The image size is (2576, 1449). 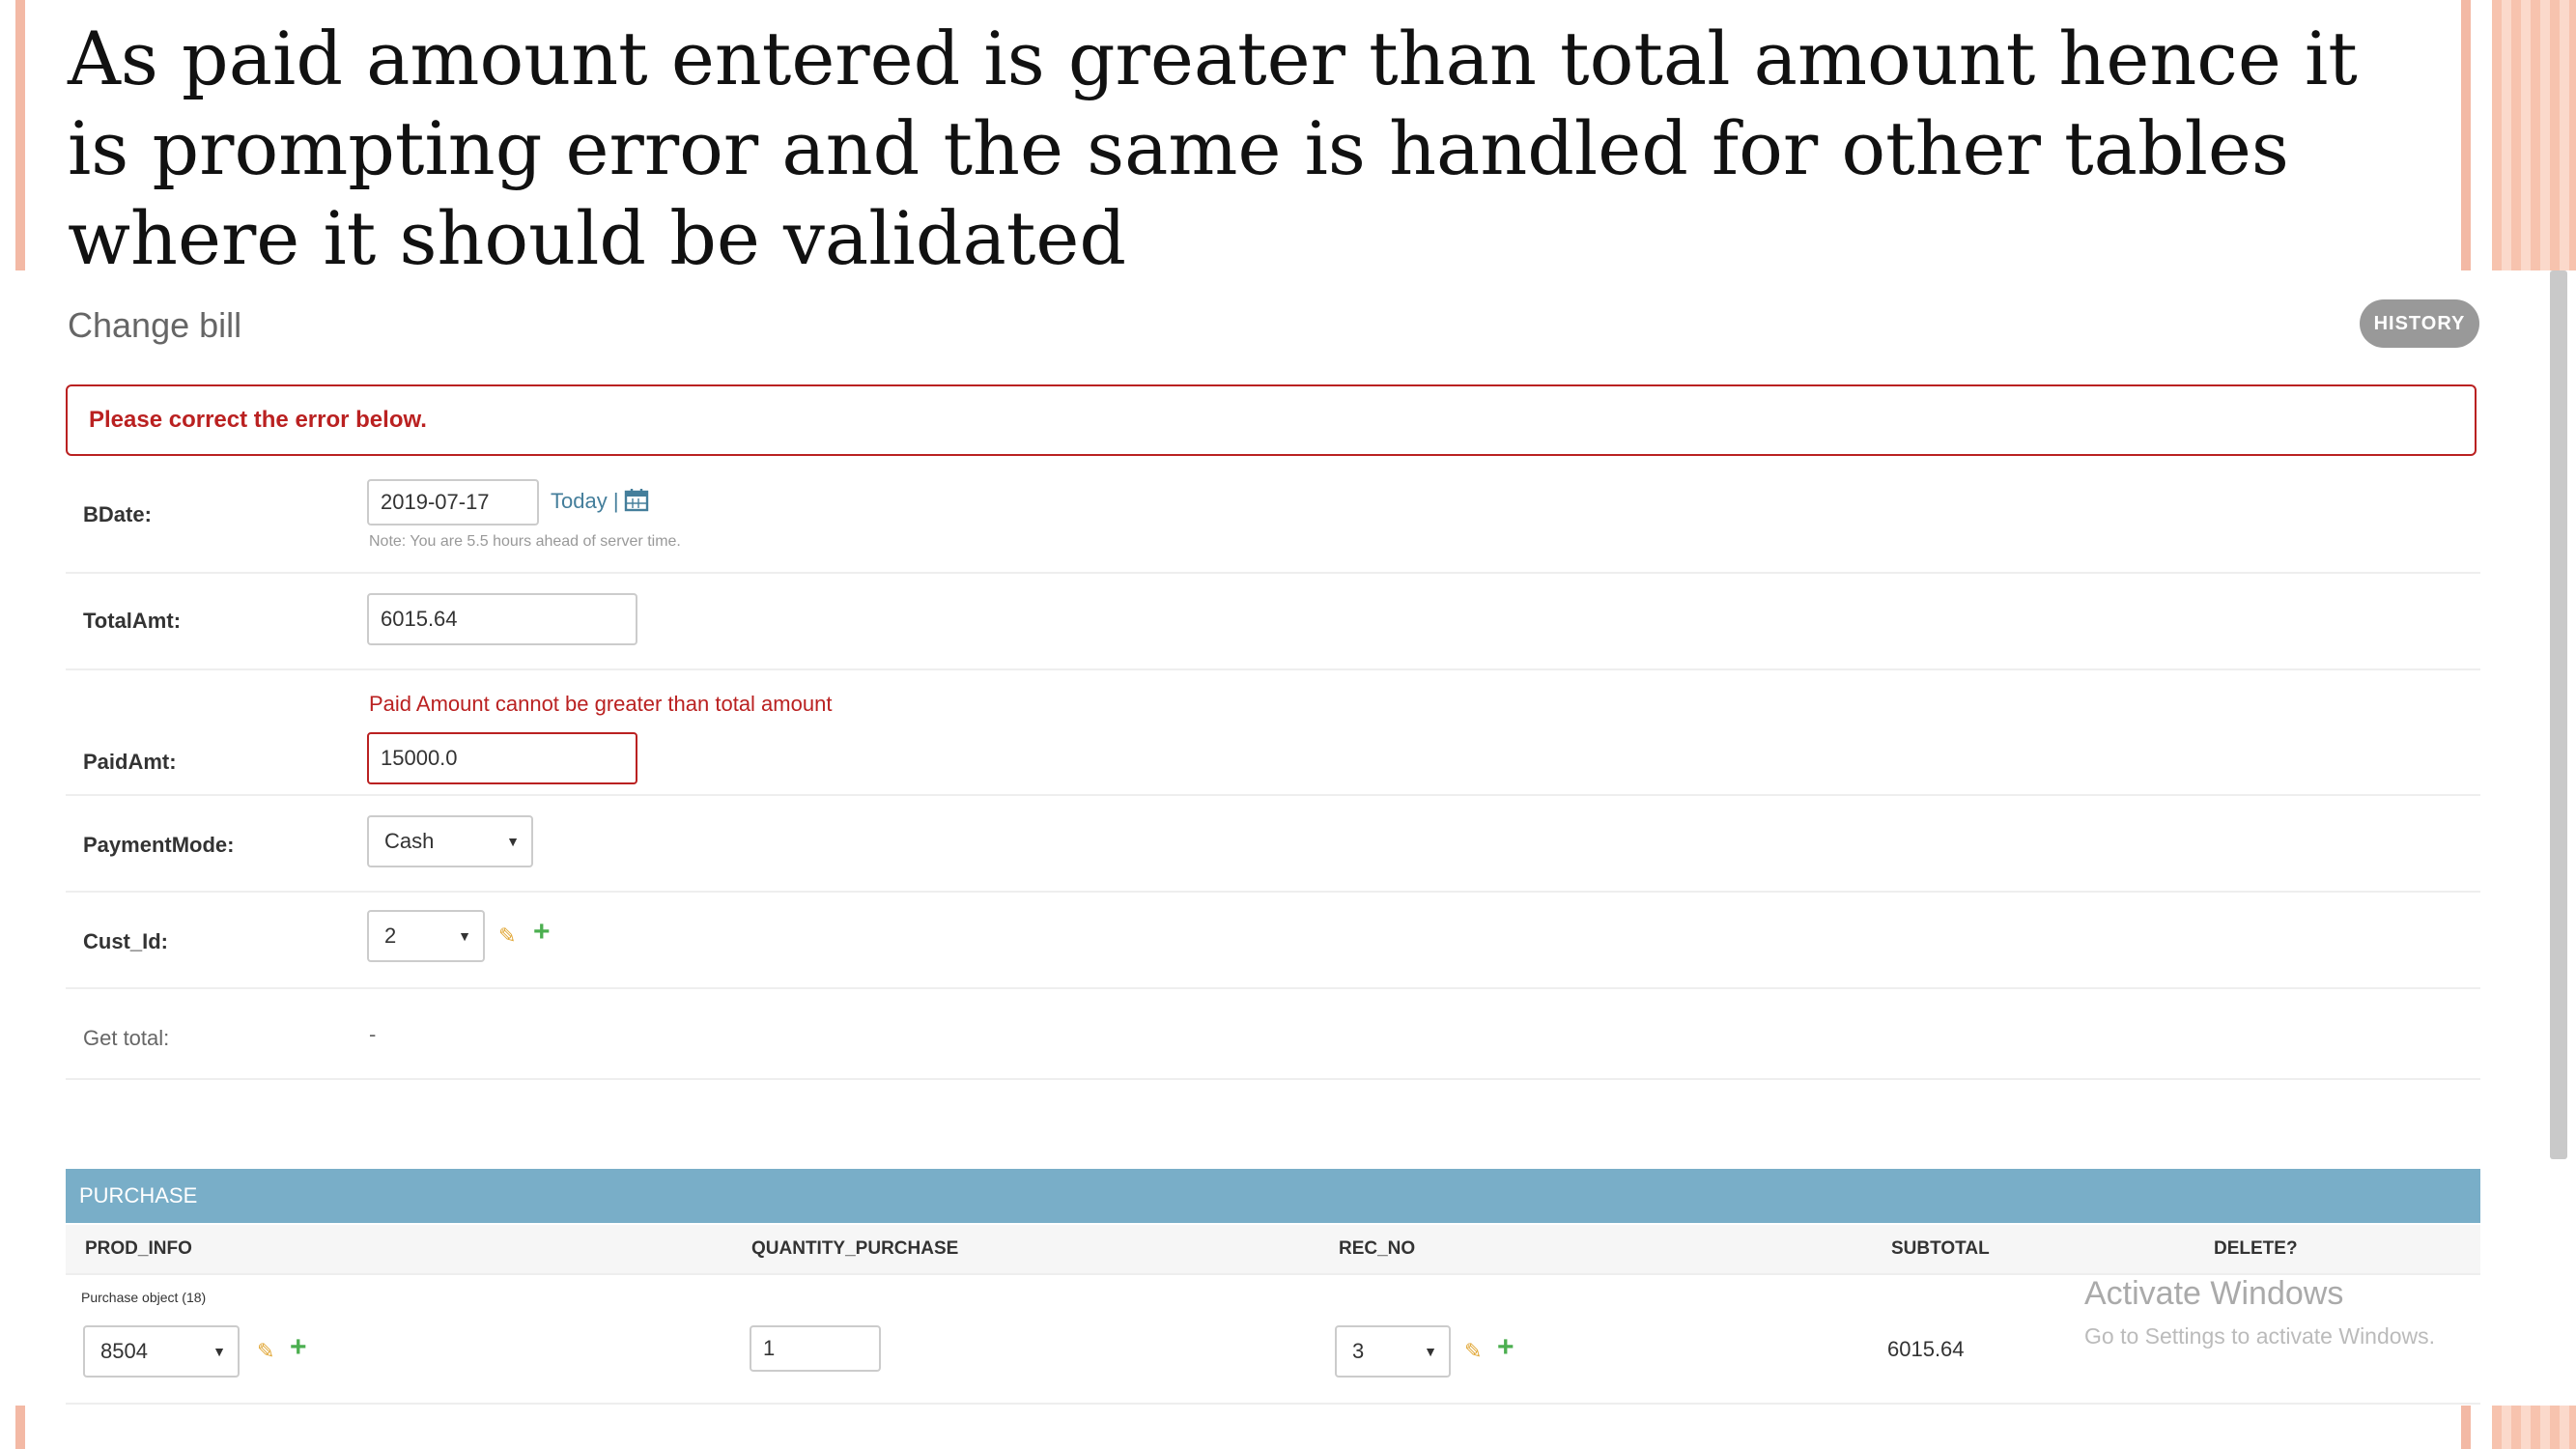 What do you see at coordinates (20, 135) in the screenshot?
I see `slide-decoration-left` at bounding box center [20, 135].